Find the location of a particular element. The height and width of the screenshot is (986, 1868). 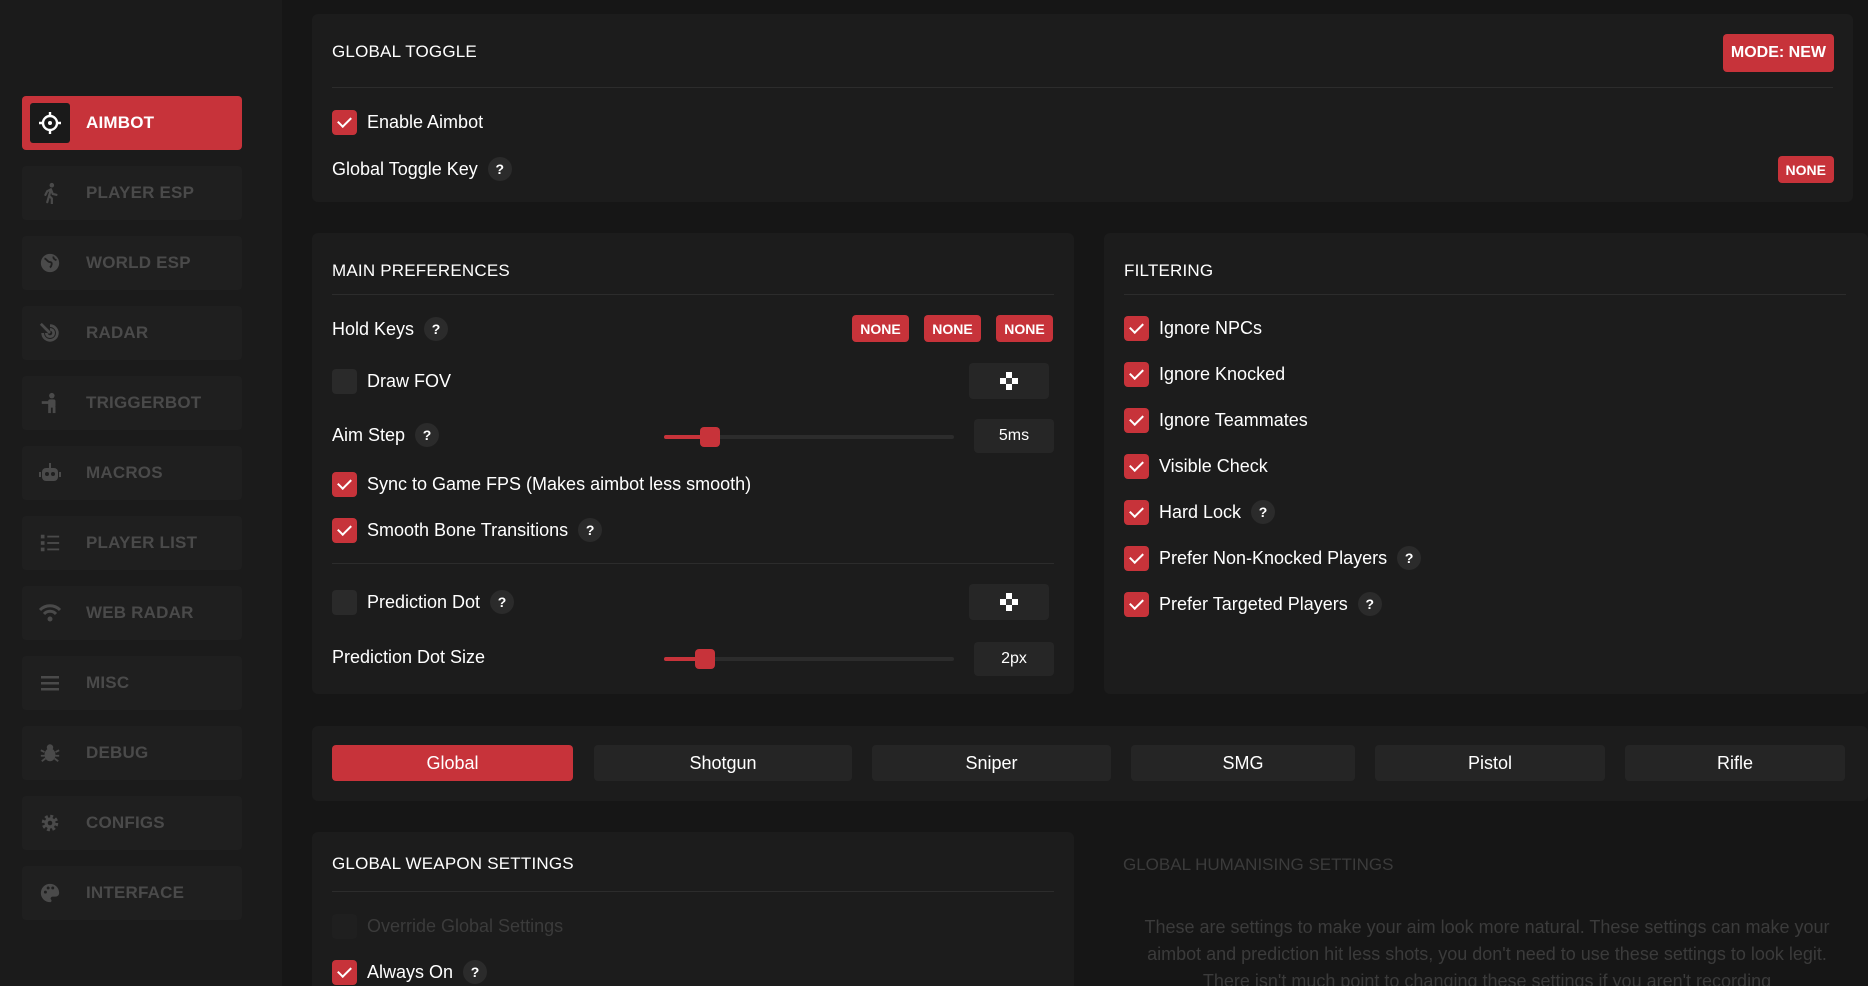

prediction-dot-size-label: Prediction Dot Size is located at coordinates (409, 656).